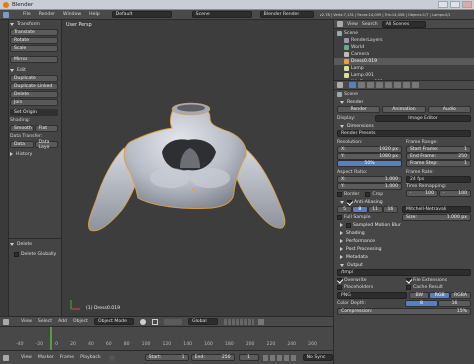  I want to click on animation-button: Animation, so click(404, 109).